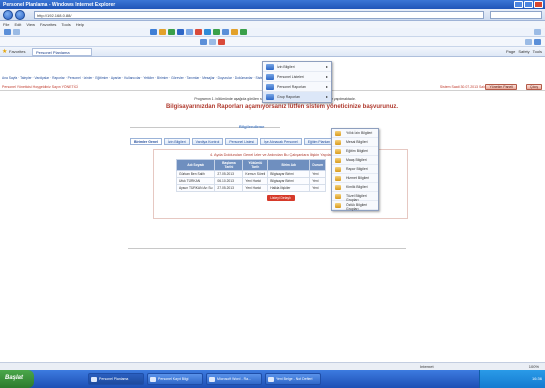  Describe the element at coordinates (523, 51) in the screenshot. I see `command-safety: Safety` at that location.